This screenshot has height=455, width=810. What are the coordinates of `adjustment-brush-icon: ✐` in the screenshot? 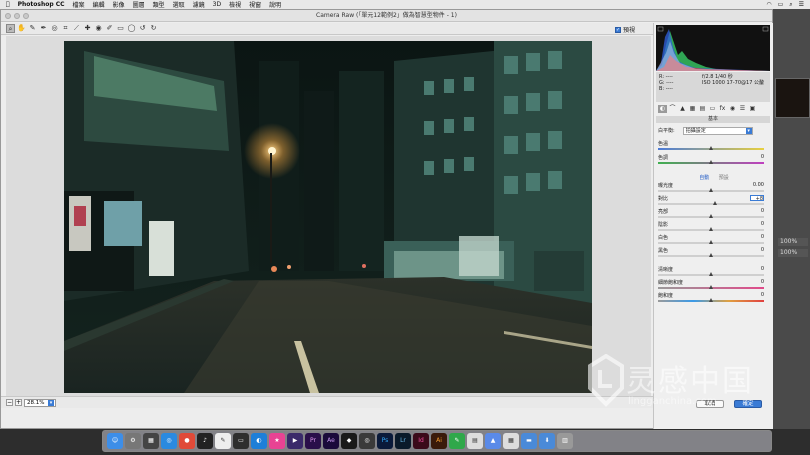 It's located at (109, 28).